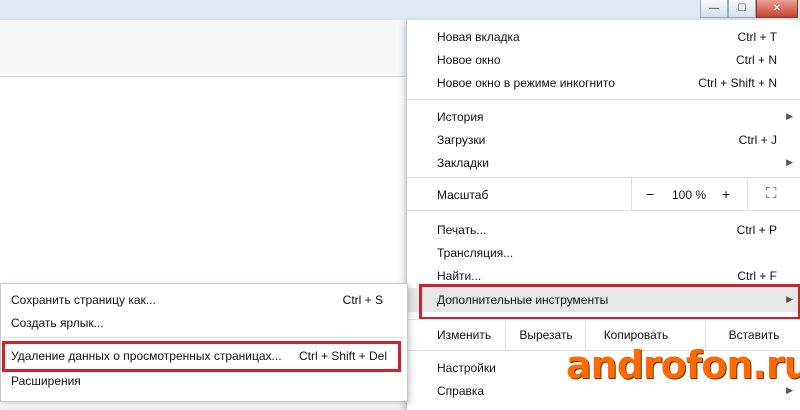 Image resolution: width=800 pixels, height=410 pixels. What do you see at coordinates (46, 381) in the screenshot?
I see `submenu-item-label: Расширения` at bounding box center [46, 381].